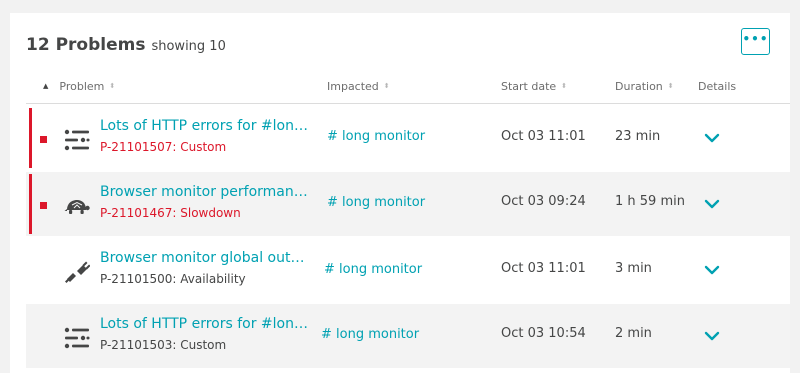 The image size is (800, 373). Describe the element at coordinates (163, 147) in the screenshot. I see `problem-id: P-21101507: Custom` at that location.